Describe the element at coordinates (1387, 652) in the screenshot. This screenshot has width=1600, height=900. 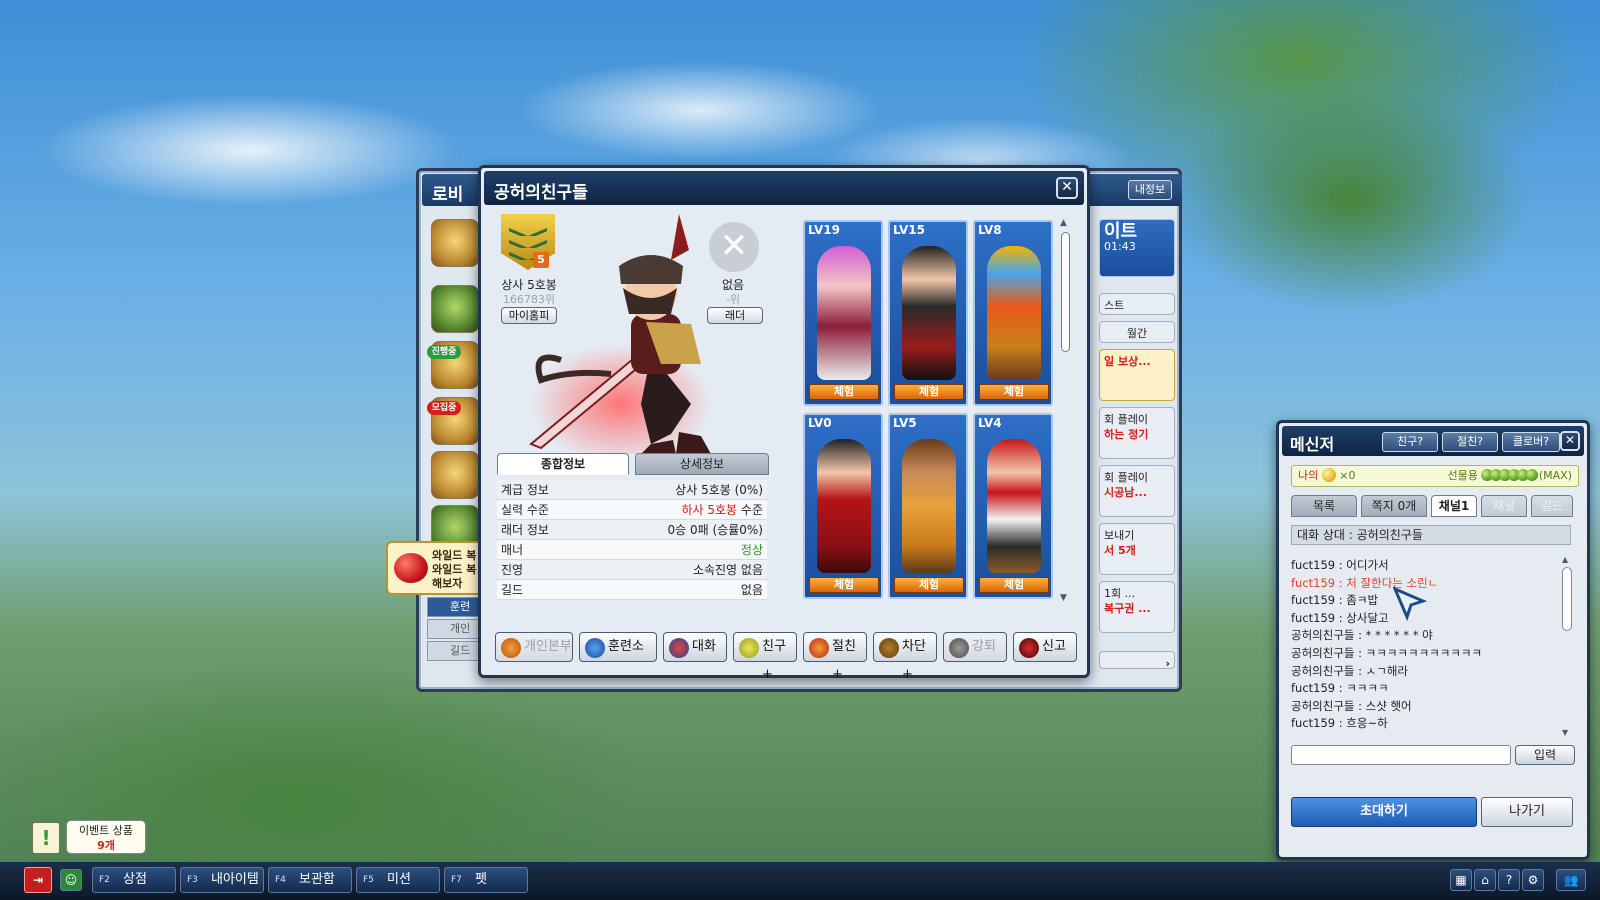
I see `chat-line: 공허의친구들 : ㅋㅋㅋㅋㅋㅋㅋㅋㅋㅋㅋ` at that location.